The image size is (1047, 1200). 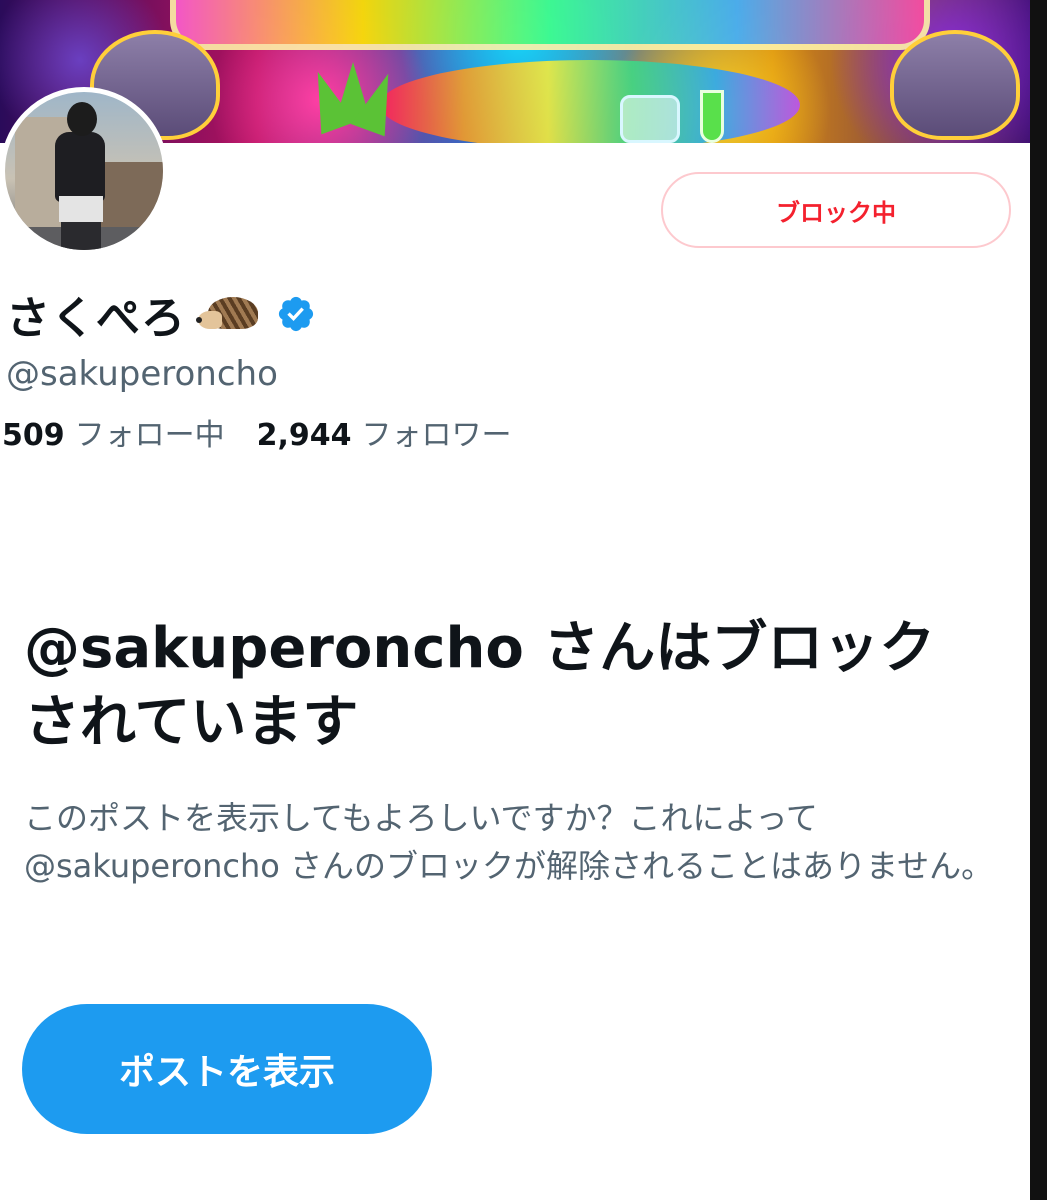 I want to click on follow-stats: 509 フォロー中 2,944 フォロワー, so click(x=257, y=432).